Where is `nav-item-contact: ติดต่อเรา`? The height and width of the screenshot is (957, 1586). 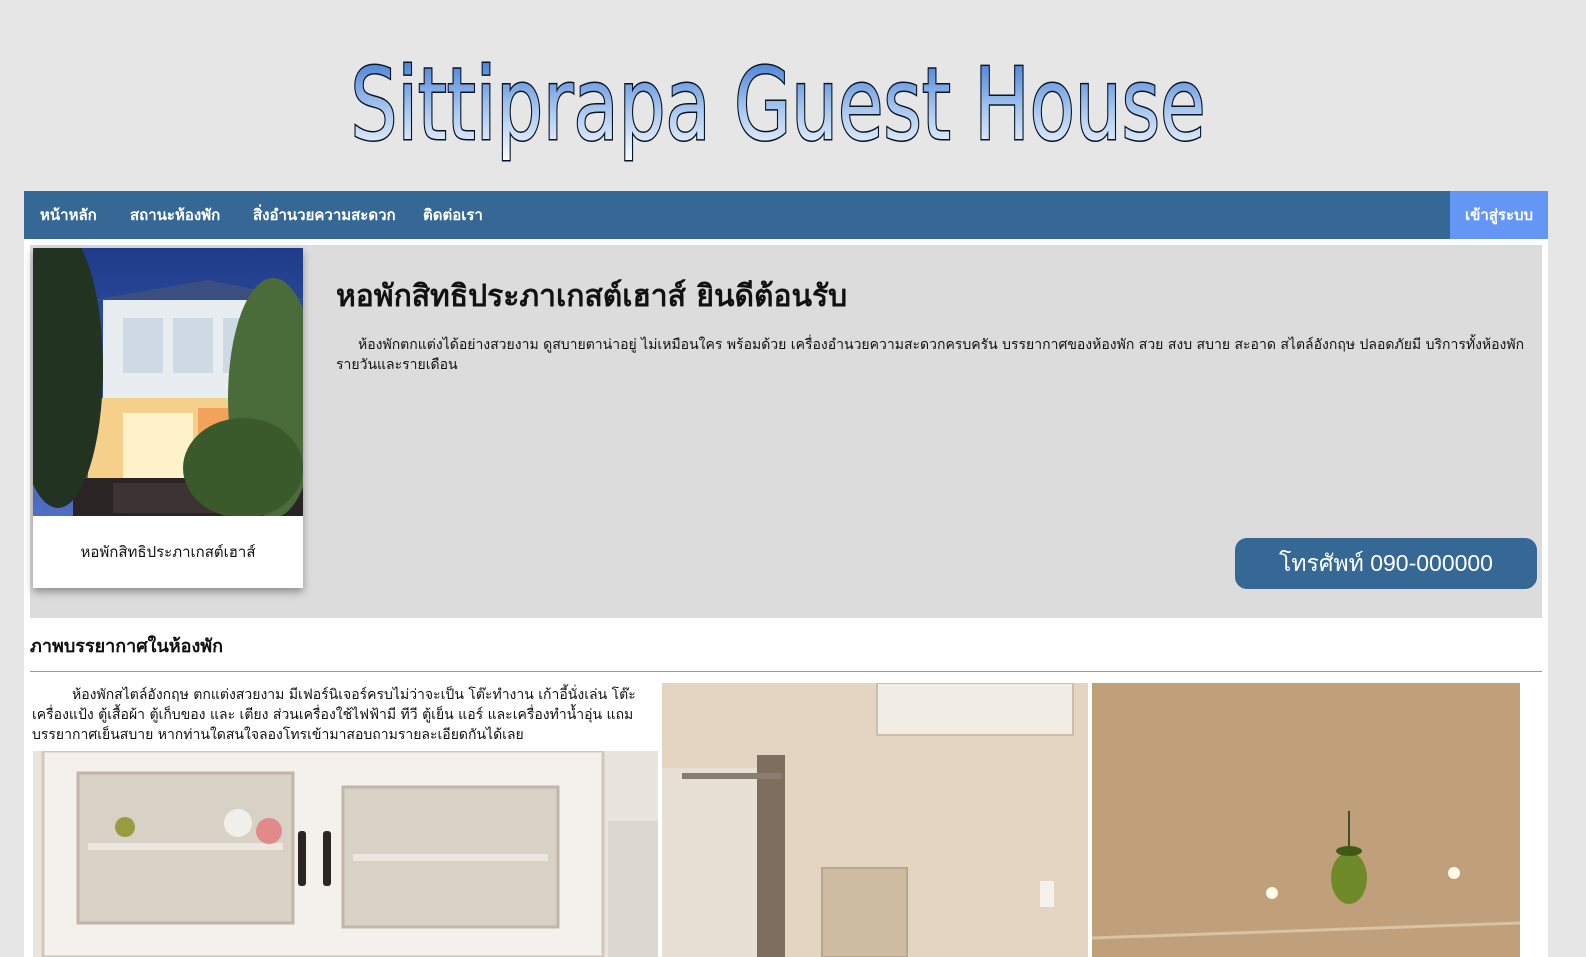 nav-item-contact: ติดต่อเรา is located at coordinates (453, 215).